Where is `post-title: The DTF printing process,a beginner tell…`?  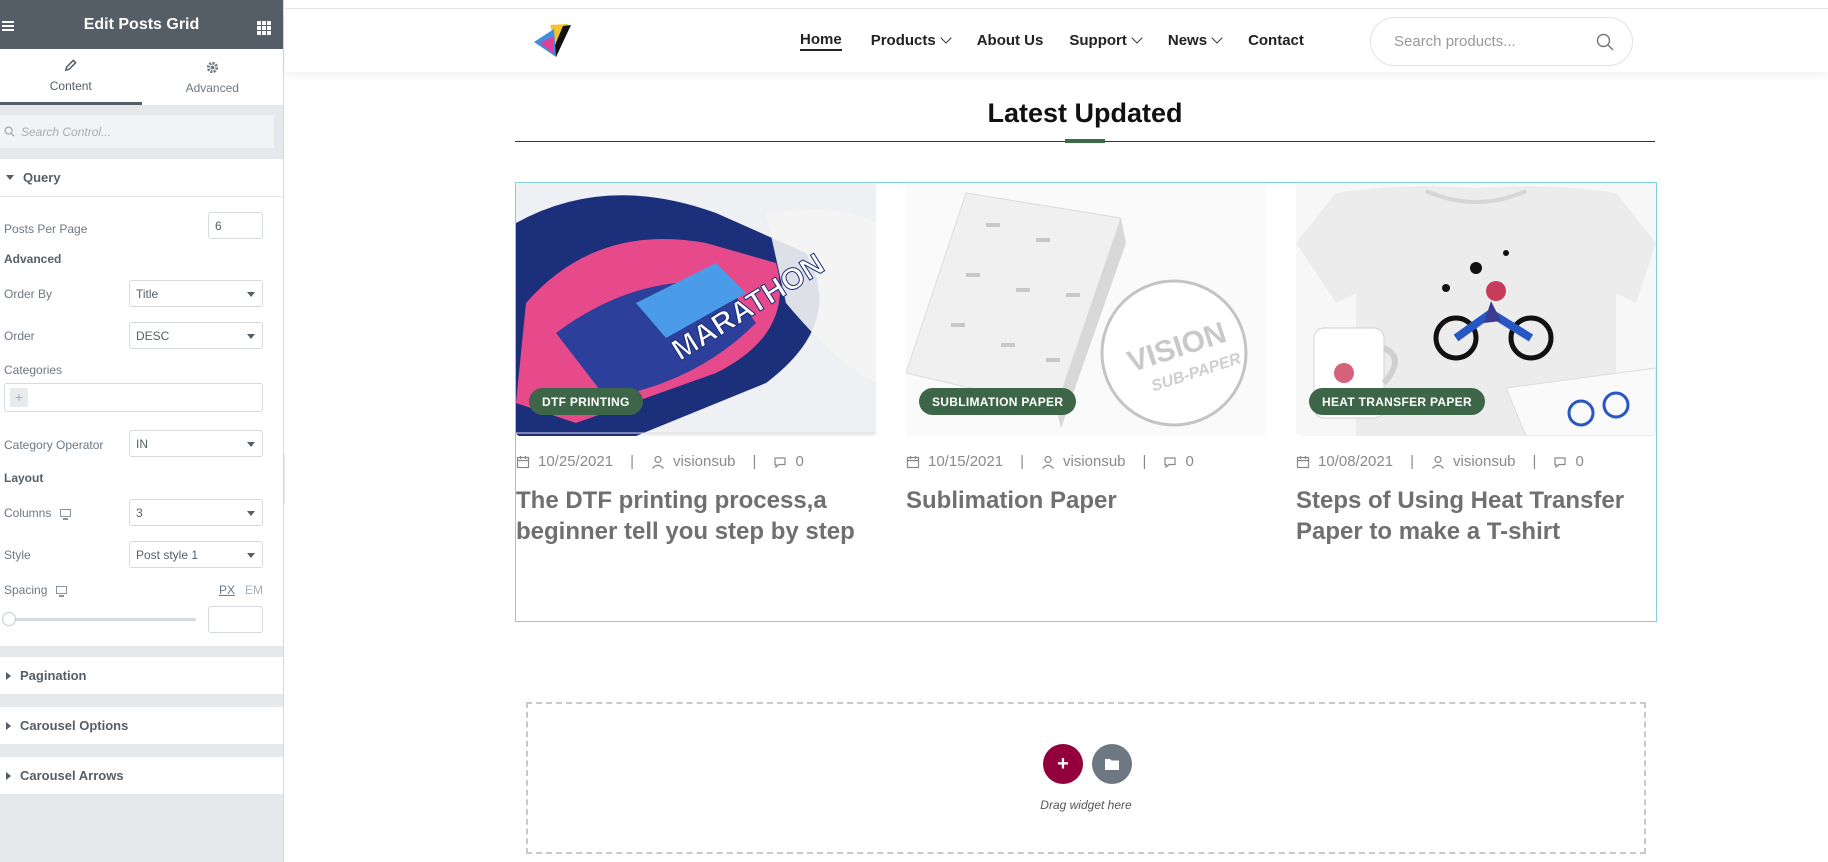
post-title: The DTF printing process,a beginner tell… is located at coordinates (696, 516).